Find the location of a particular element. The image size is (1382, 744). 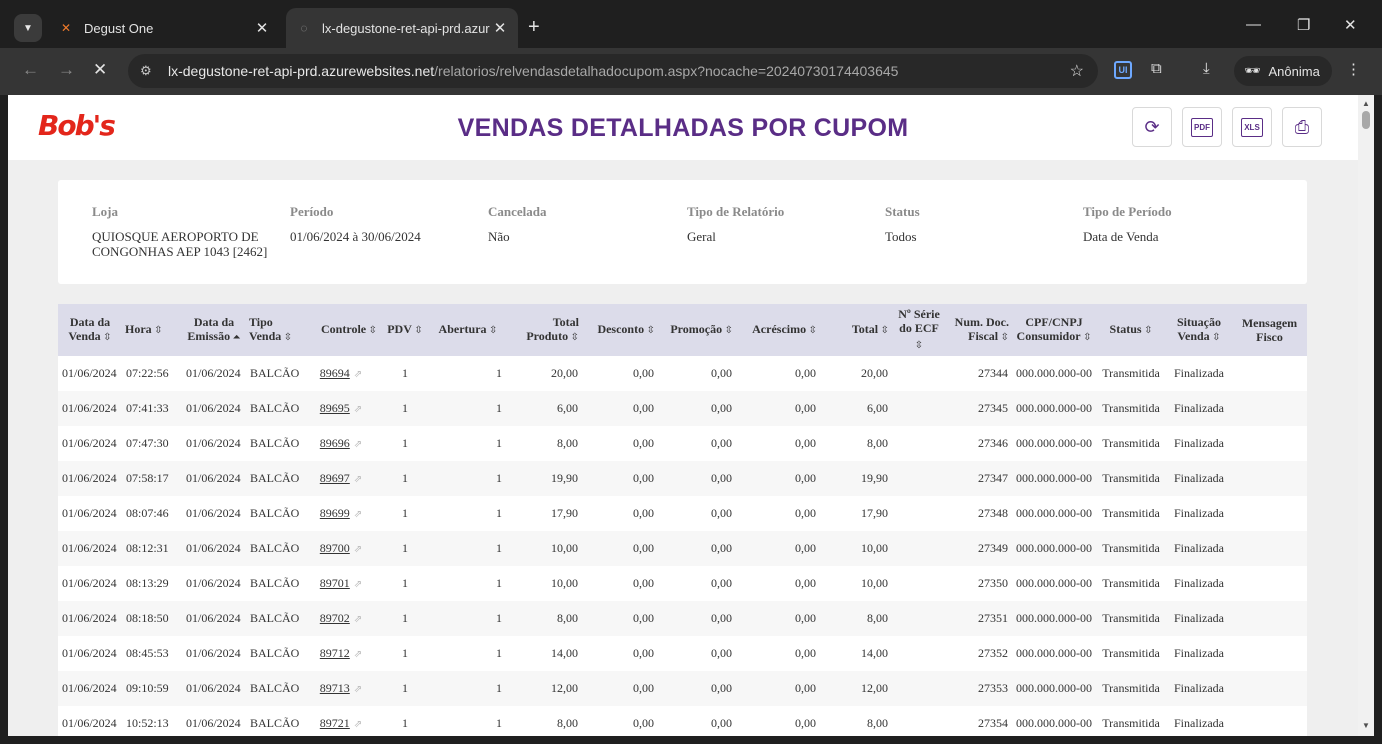

tab-search-icon: ▼ is located at coordinates (28, 28).